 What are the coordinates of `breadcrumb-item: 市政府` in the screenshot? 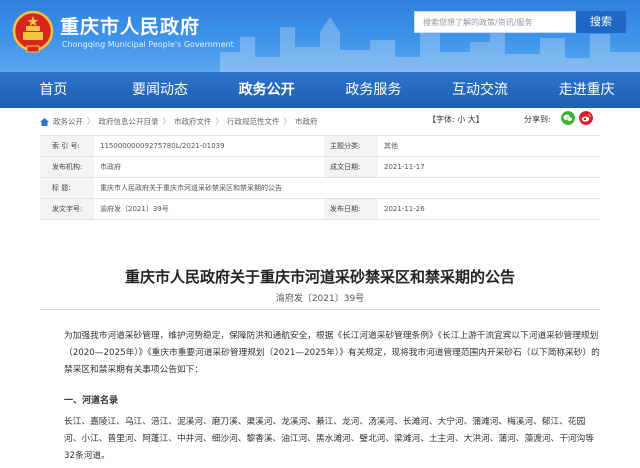 It's located at (306, 121).